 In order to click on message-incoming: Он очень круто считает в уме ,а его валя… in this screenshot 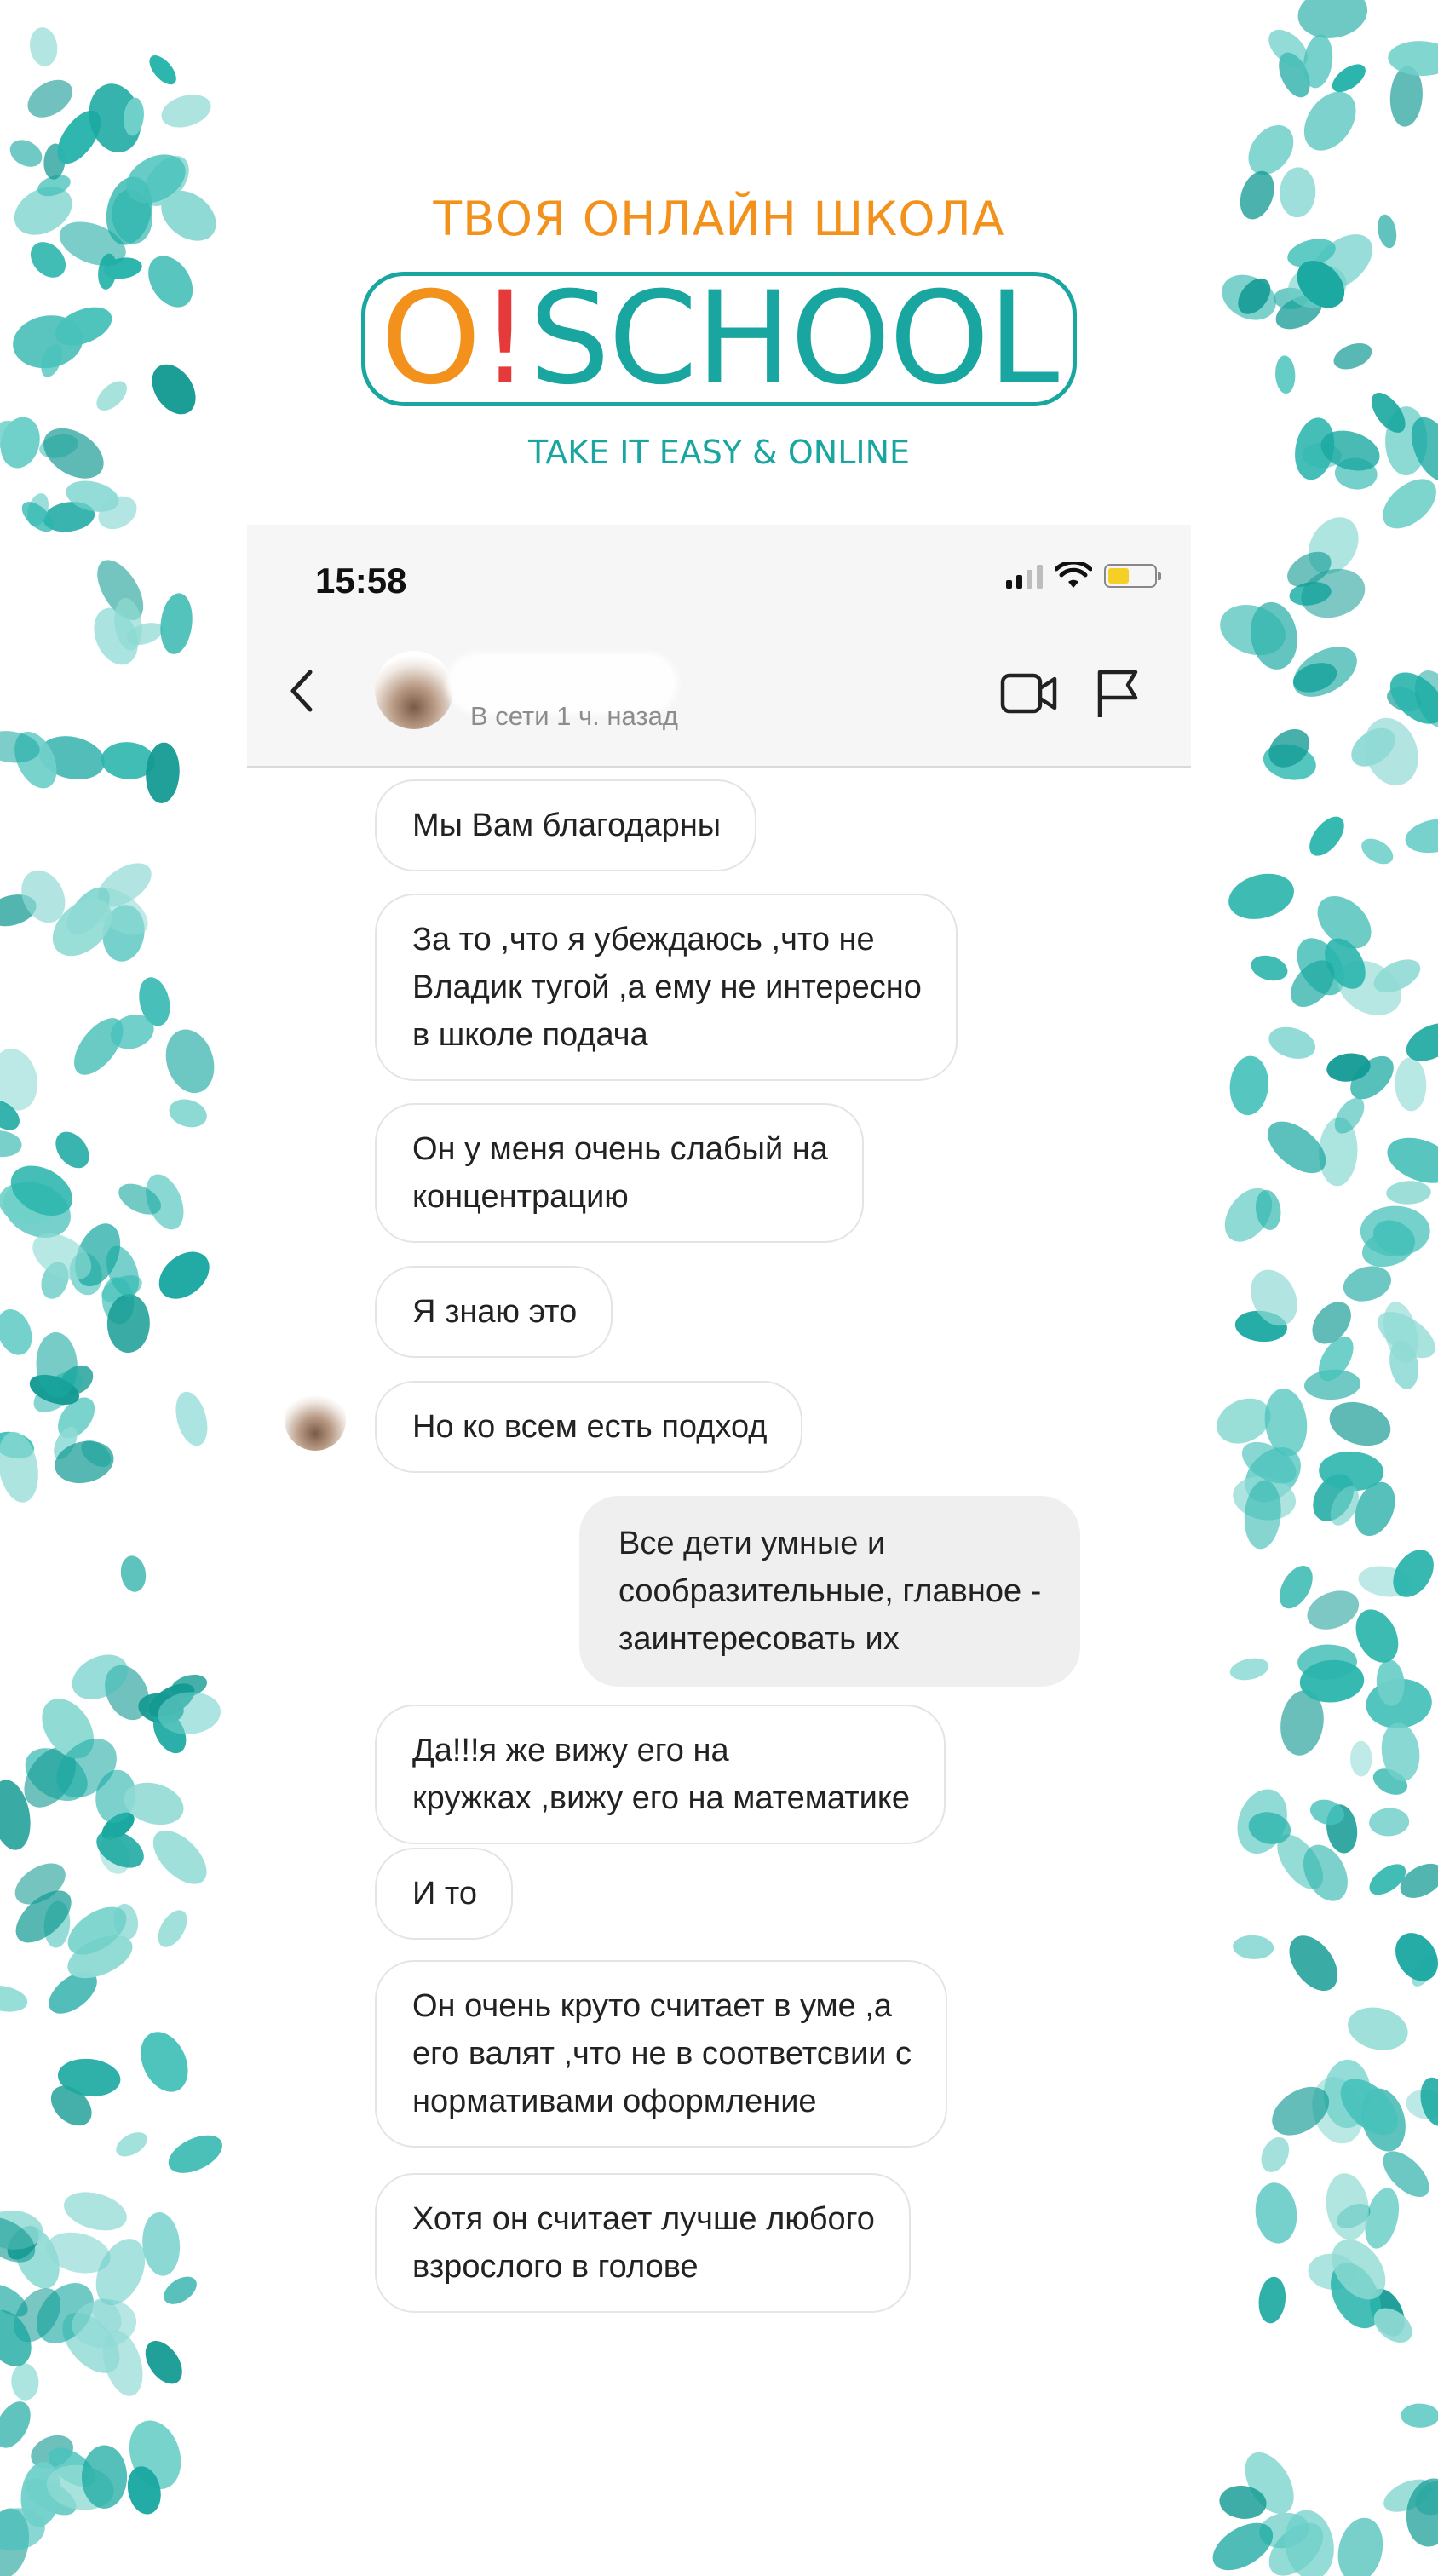, I will do `click(661, 2054)`.